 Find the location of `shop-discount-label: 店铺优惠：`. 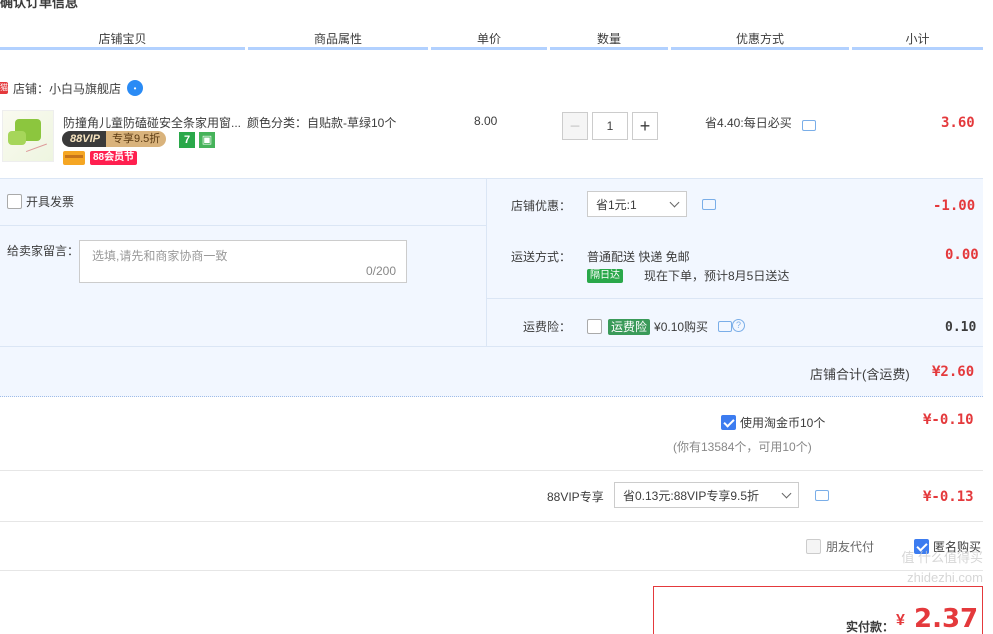

shop-discount-label: 店铺优惠： is located at coordinates (541, 206).